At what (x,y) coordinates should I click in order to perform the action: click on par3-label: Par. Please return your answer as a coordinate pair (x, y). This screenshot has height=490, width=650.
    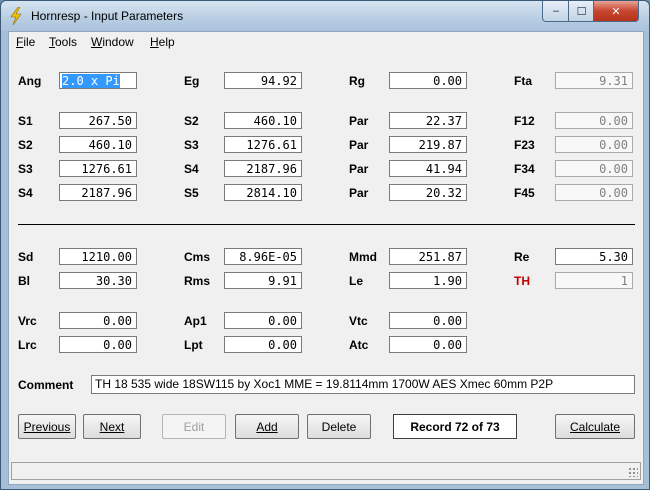
    Looking at the image, I should click on (359, 169).